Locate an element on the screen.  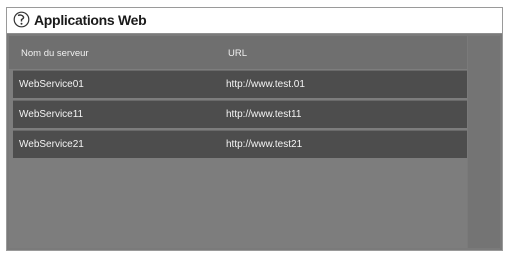
table-row: WebService01 http://www.test.01 is located at coordinates (240, 84).